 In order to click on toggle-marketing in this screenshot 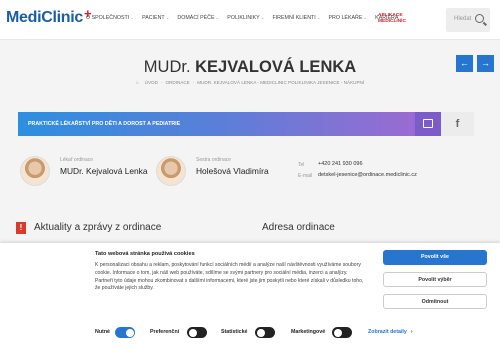, I will do `click(342, 332)`.